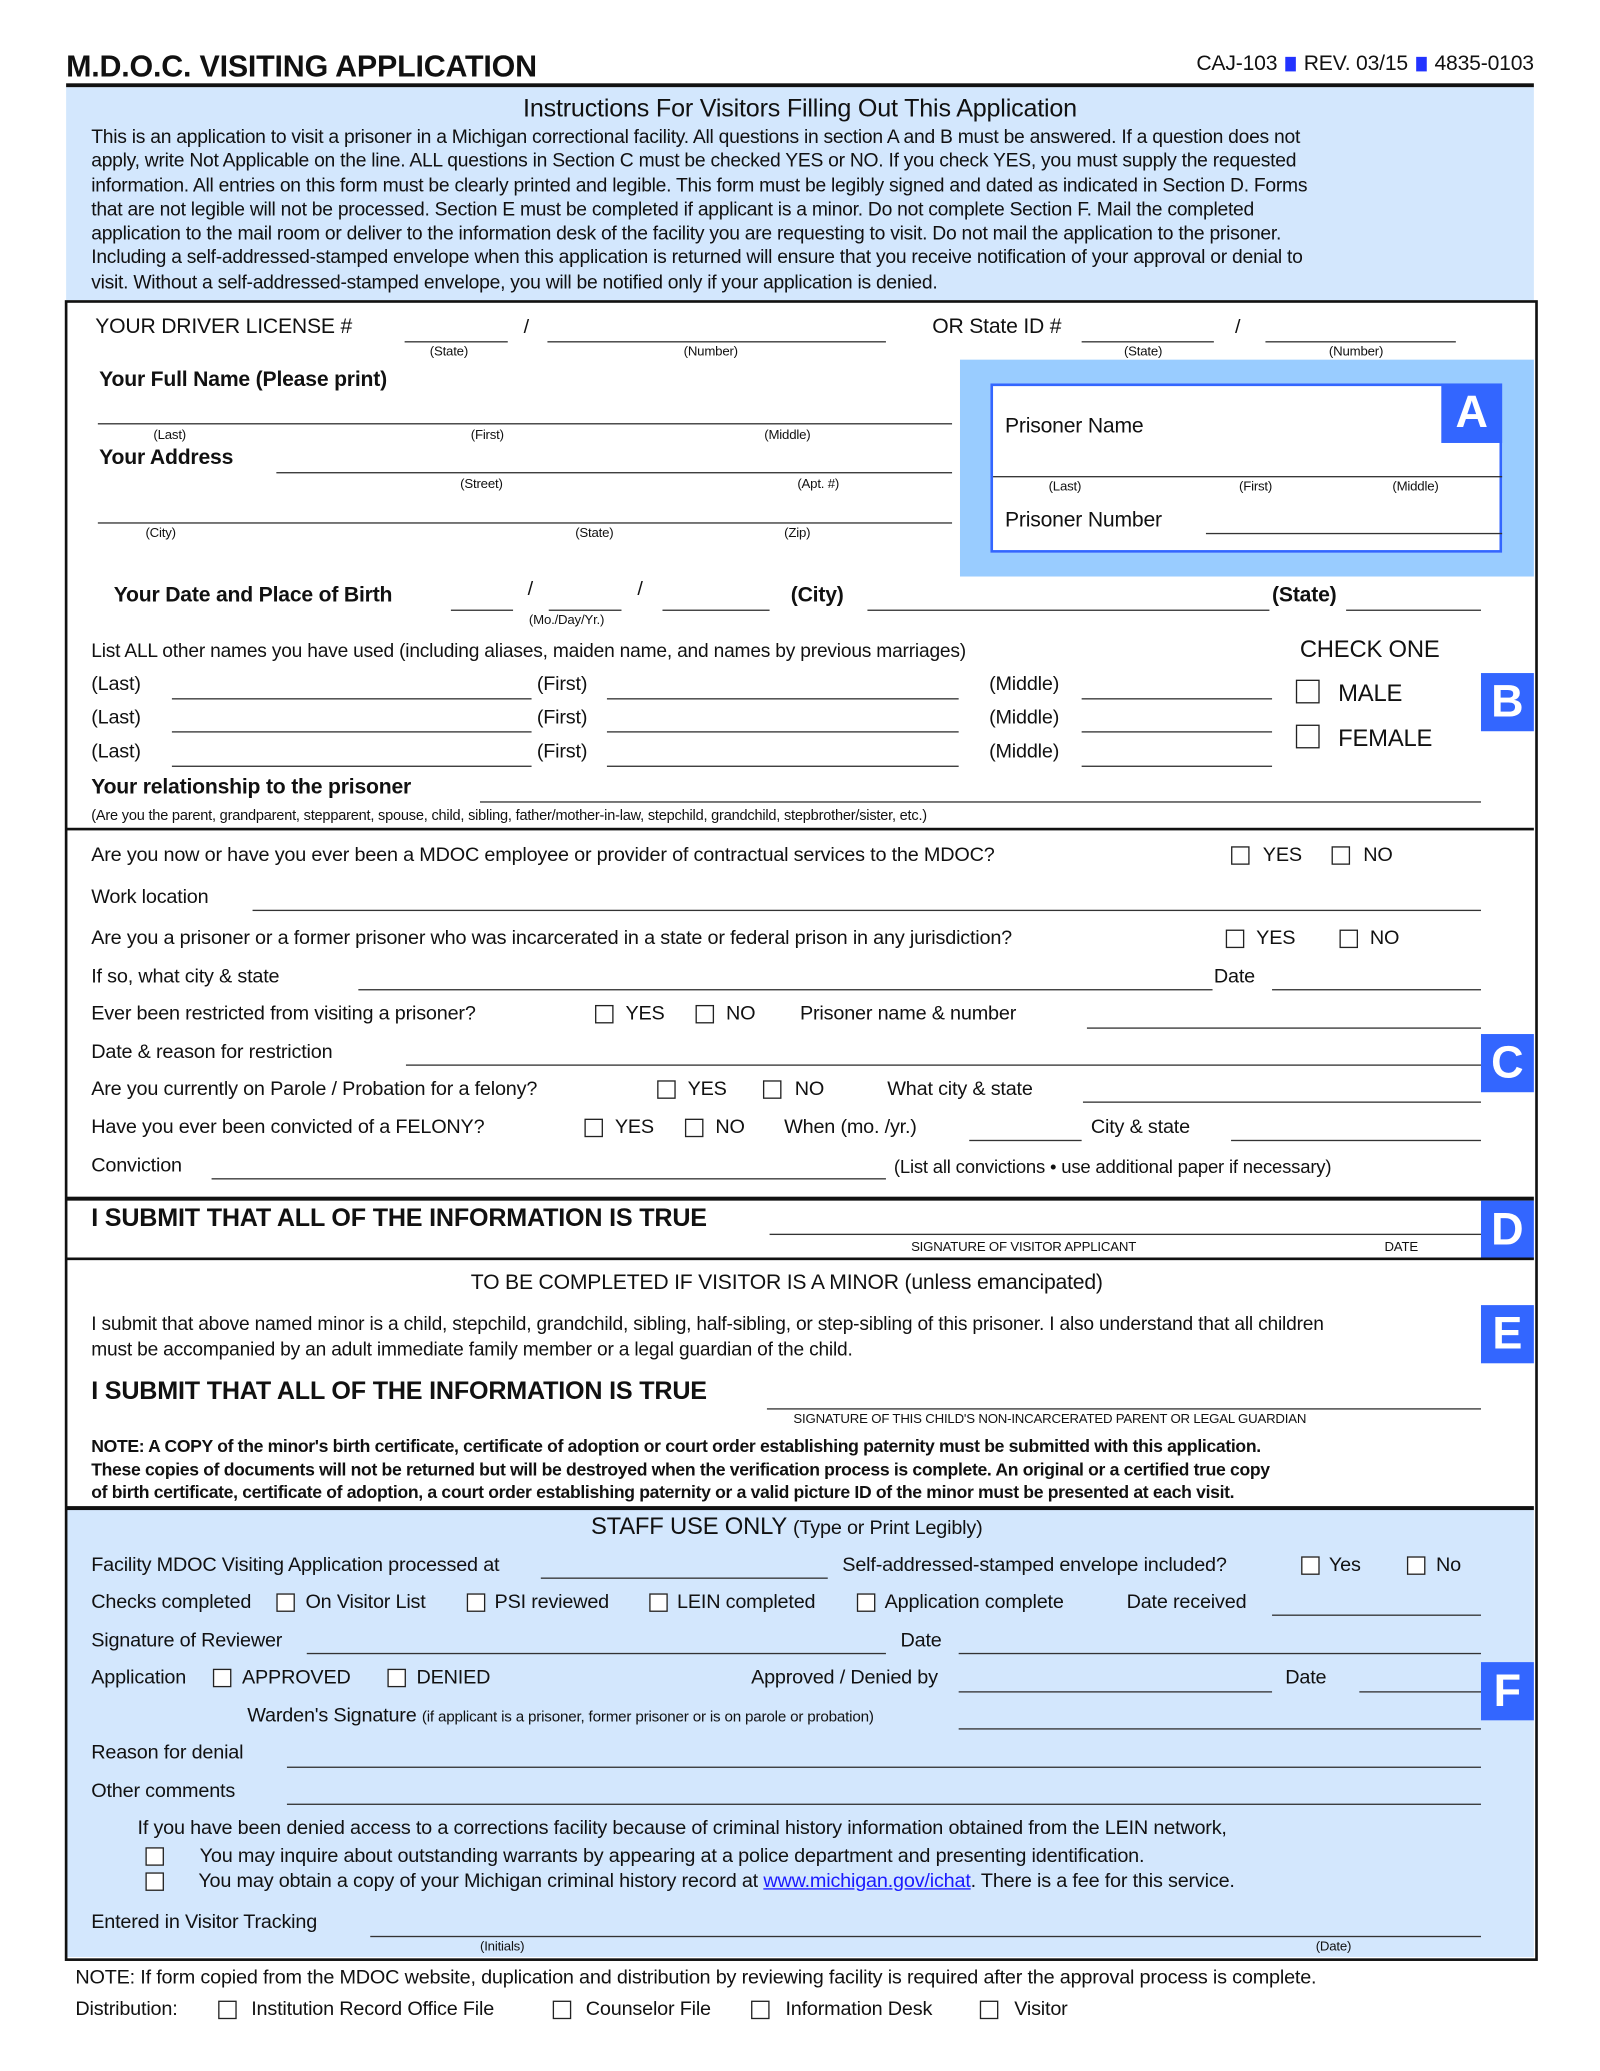 This screenshot has width=1600, height=2071. Describe the element at coordinates (859, 2009) in the screenshot. I see `distribution-item: Information Desk` at that location.